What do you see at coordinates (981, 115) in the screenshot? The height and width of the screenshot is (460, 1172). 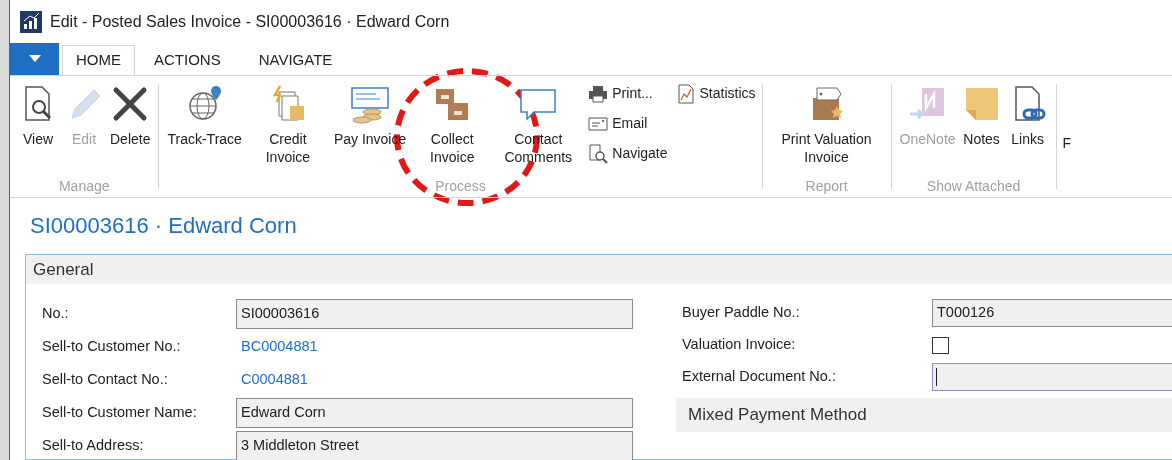 I see `ribbon-button: Notes` at bounding box center [981, 115].